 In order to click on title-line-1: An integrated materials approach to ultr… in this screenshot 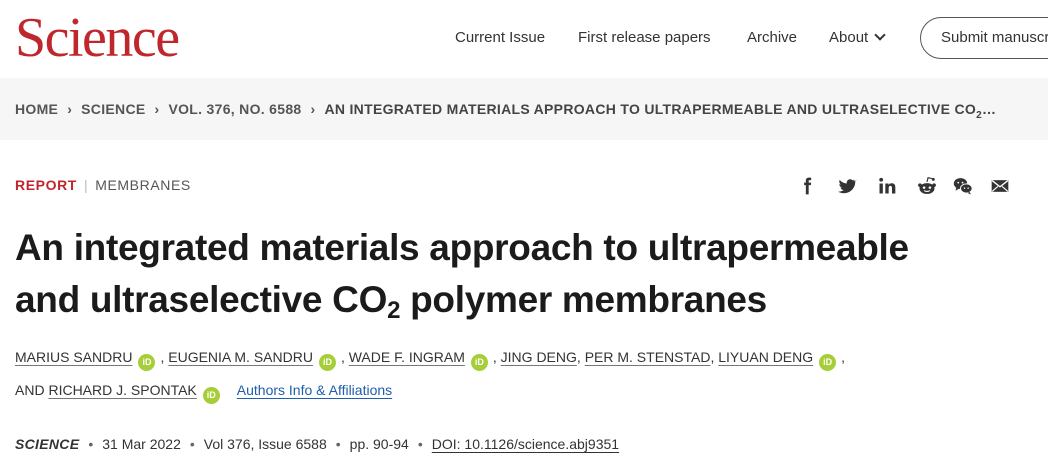, I will do `click(462, 247)`.